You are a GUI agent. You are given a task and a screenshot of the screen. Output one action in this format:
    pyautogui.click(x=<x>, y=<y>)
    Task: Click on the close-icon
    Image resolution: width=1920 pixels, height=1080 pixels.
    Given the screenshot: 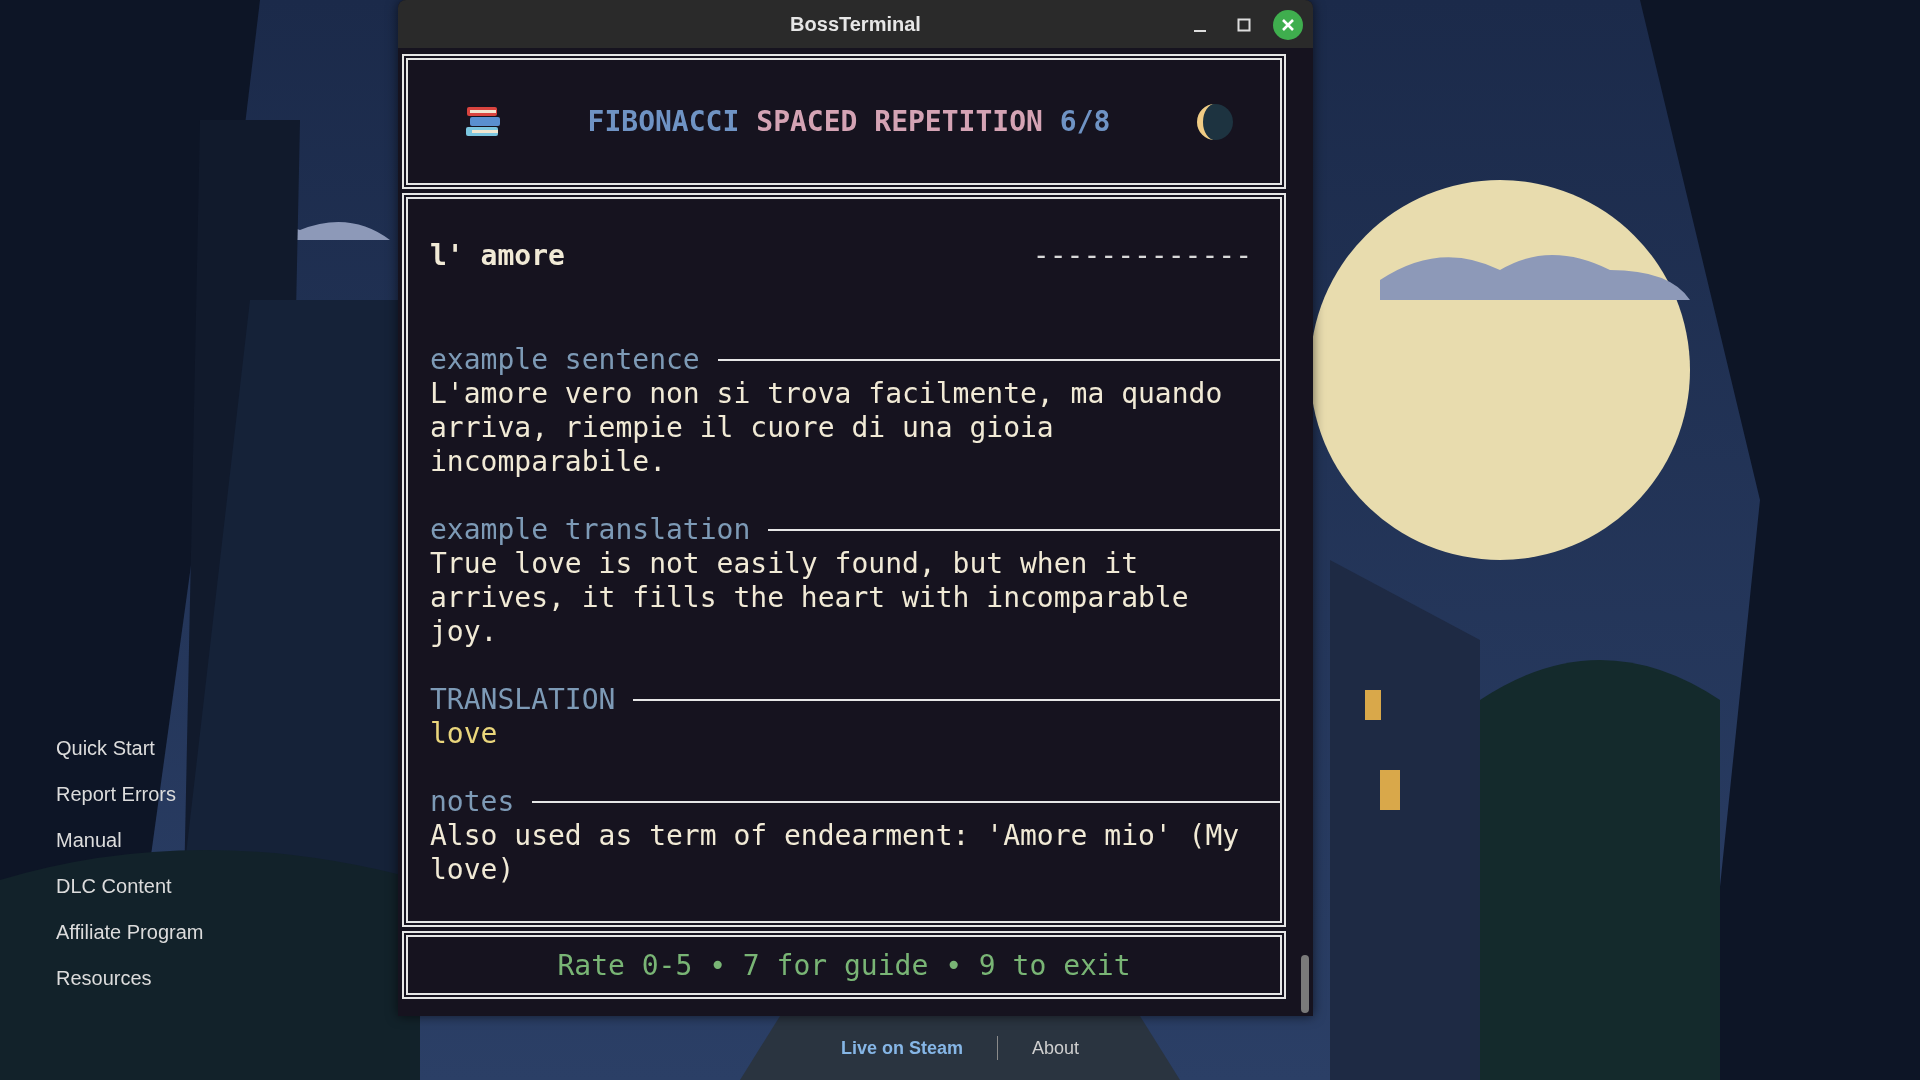 What is the action you would take?
    pyautogui.click(x=1288, y=25)
    